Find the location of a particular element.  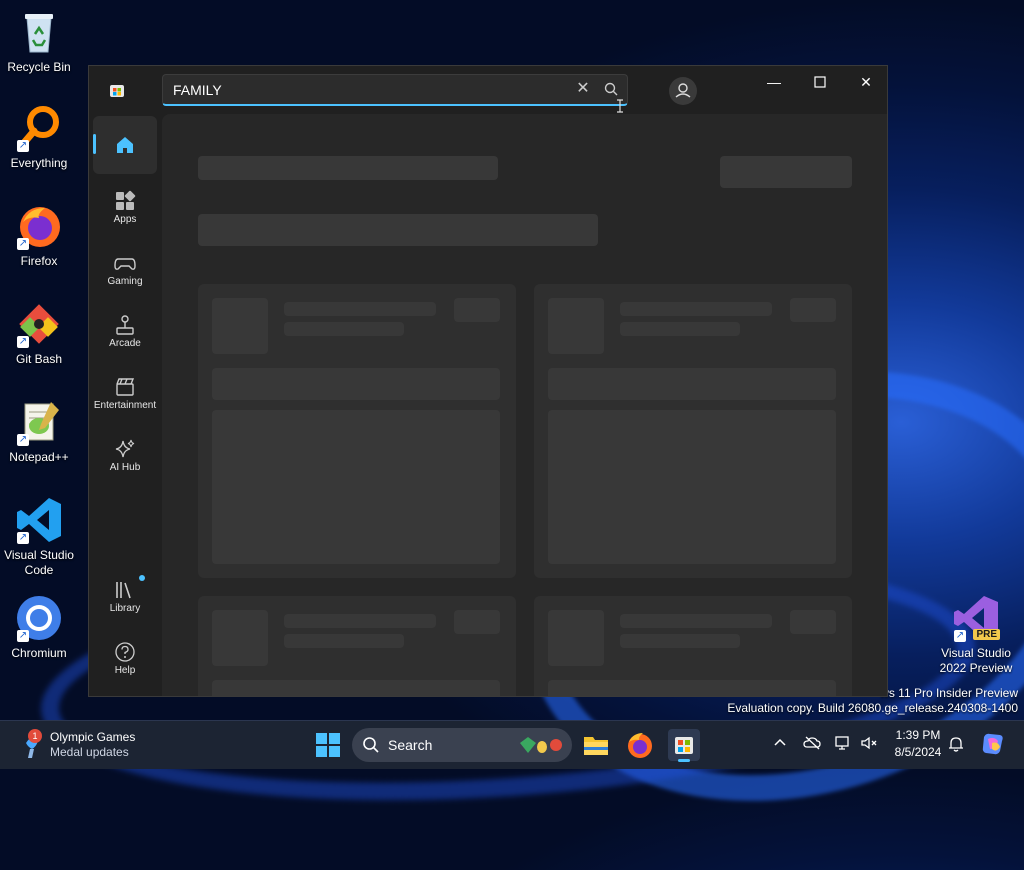

nav-item-entertainment: Entertainment is located at coordinates (125, 395).